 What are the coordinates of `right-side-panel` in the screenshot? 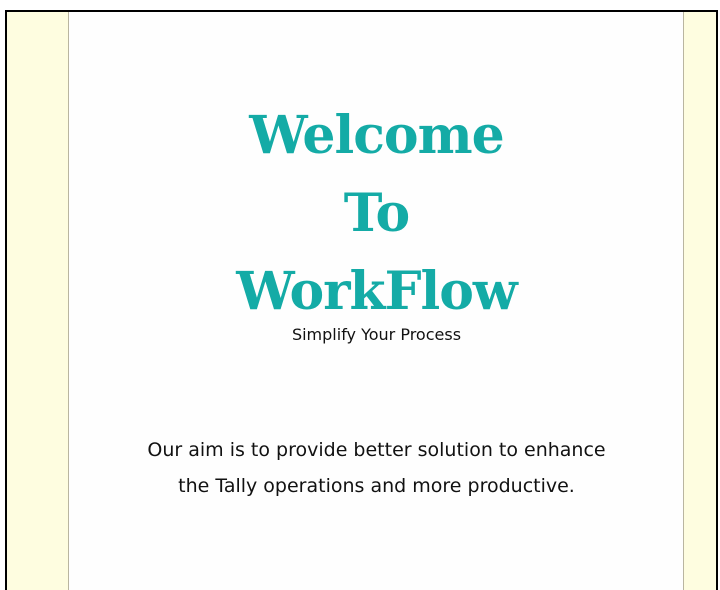 It's located at (699, 301).